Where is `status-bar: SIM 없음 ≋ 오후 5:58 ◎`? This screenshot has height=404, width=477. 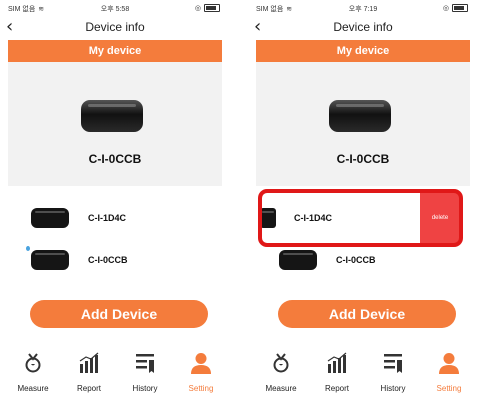 status-bar: SIM 없음 ≋ 오후 5:58 ◎ is located at coordinates (115, 10).